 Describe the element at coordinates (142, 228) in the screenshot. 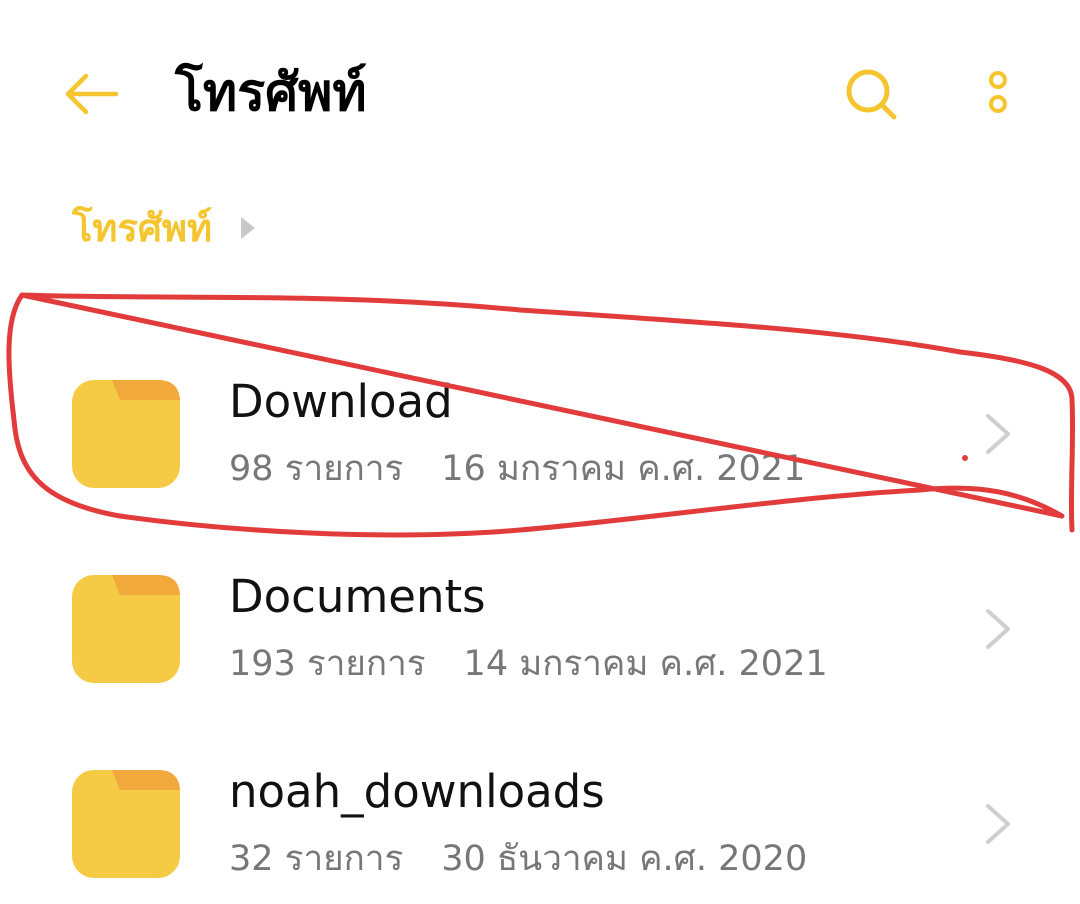

I see `breadcrumb-item-phone: โทรศัพท์` at that location.